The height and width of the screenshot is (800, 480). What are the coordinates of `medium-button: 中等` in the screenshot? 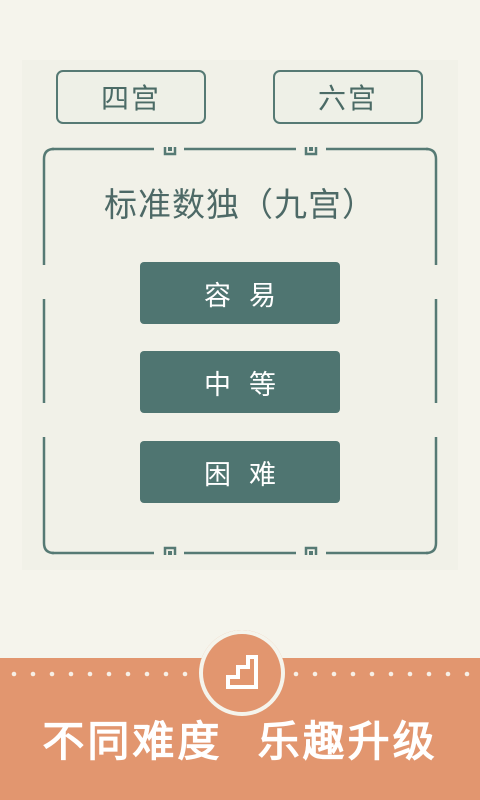 It's located at (240, 382).